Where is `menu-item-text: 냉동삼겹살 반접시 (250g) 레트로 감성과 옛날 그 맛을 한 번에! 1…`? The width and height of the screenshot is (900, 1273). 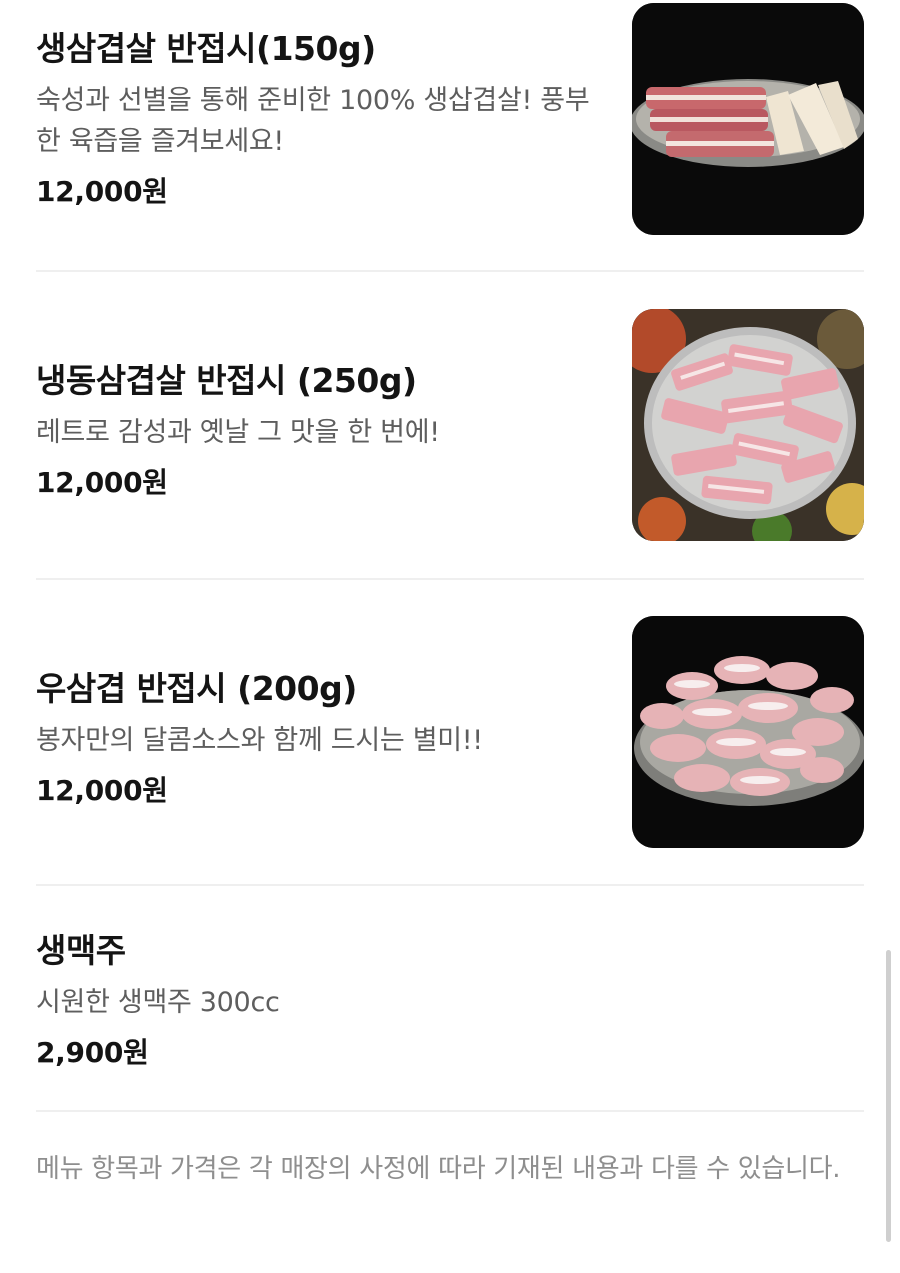 menu-item-text: 냉동삼겹살 반접시 (250g) 레트로 감성과 옛날 그 맛을 한 번에! 1… is located at coordinates (316, 427).